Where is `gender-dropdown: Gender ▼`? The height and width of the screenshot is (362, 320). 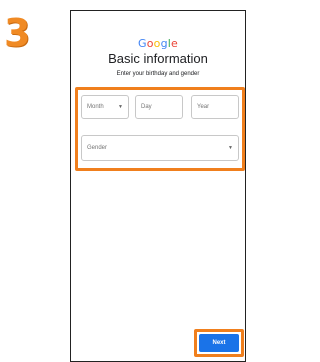
gender-dropdown: Gender ▼ is located at coordinates (160, 148).